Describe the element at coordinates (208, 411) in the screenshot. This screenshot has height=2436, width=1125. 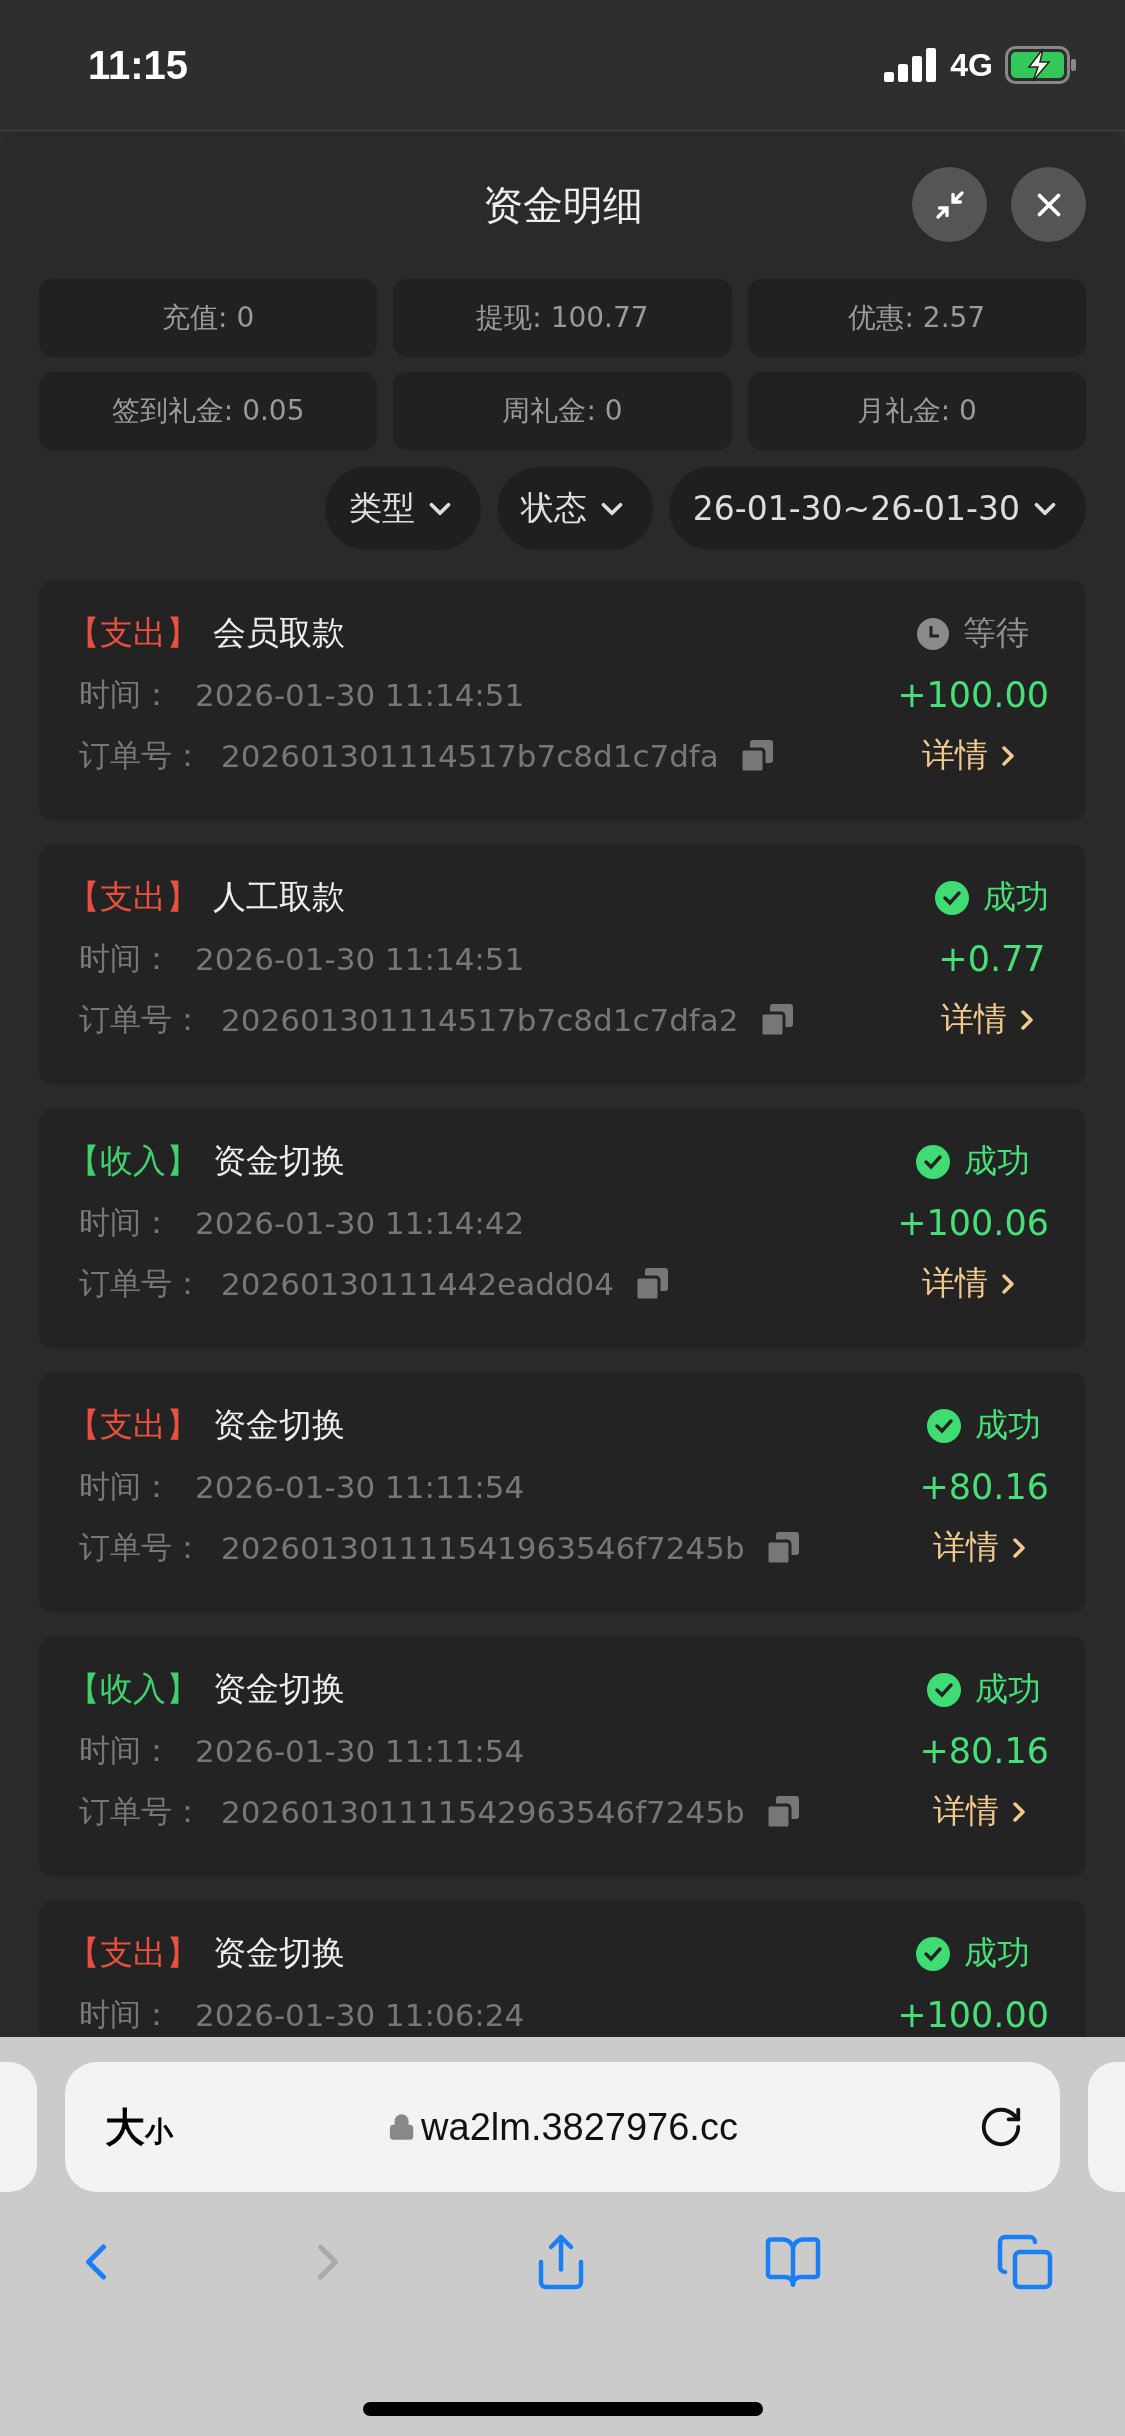
I see `summary-stat: 签到礼金: 0.05` at that location.